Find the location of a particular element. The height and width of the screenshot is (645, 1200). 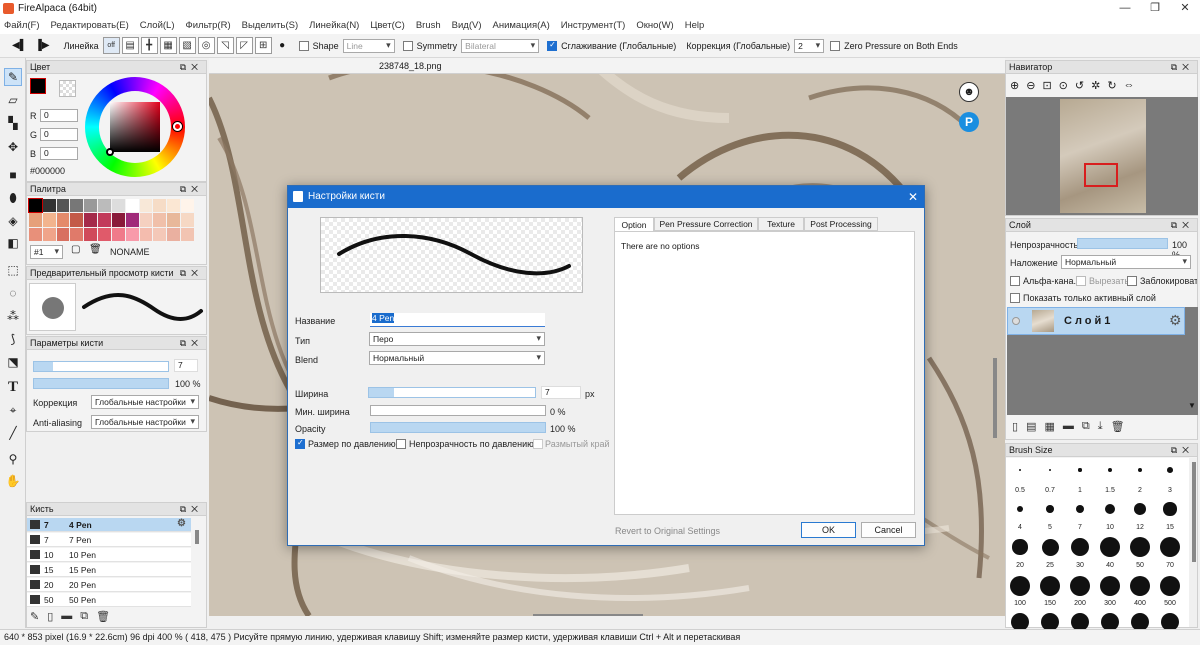

brush-list-scrollbar is located at coordinates (197, 537).